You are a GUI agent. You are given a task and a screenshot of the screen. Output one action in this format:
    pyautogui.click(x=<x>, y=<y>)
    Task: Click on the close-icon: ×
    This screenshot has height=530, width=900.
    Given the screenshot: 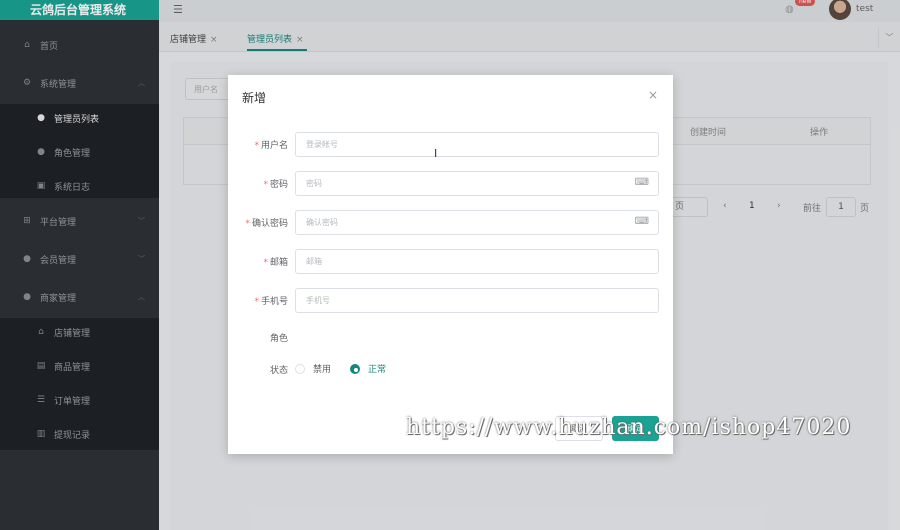 What is the action you would take?
    pyautogui.click(x=653, y=95)
    